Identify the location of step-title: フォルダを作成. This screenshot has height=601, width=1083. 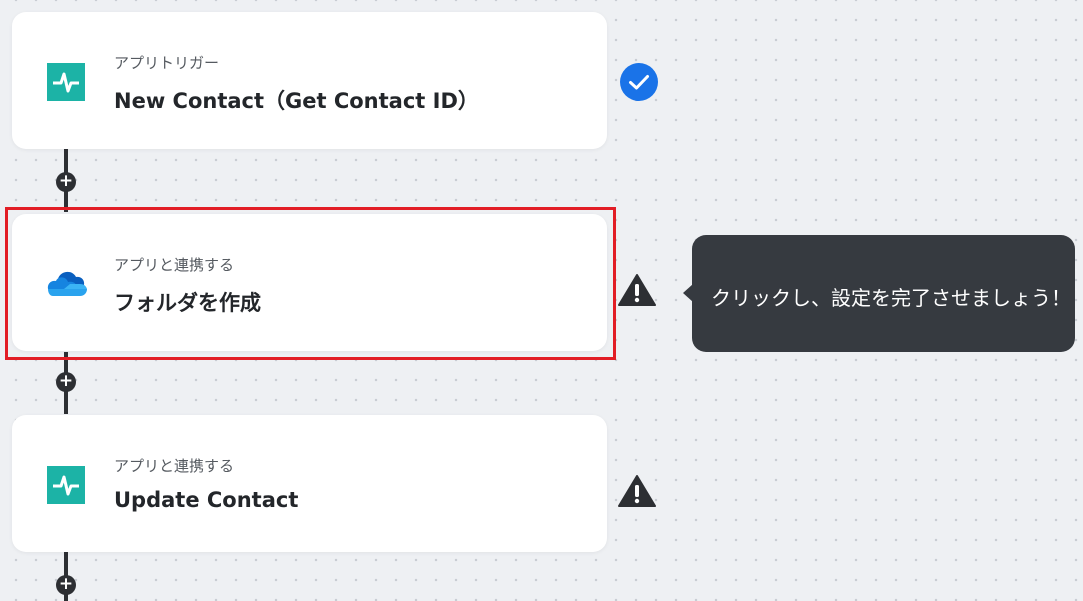
(187, 303).